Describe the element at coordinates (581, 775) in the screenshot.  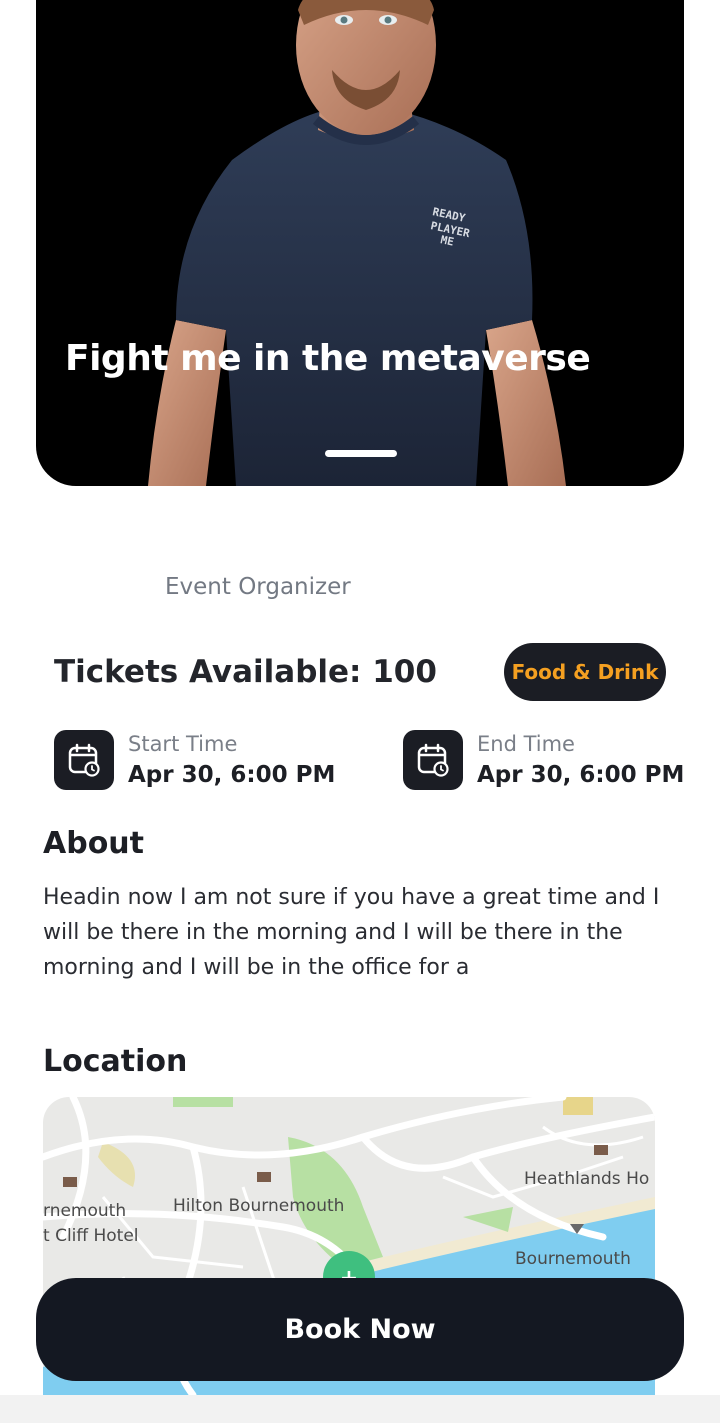
I see `end-time-value: Apr 30, 6:00 PM` at that location.